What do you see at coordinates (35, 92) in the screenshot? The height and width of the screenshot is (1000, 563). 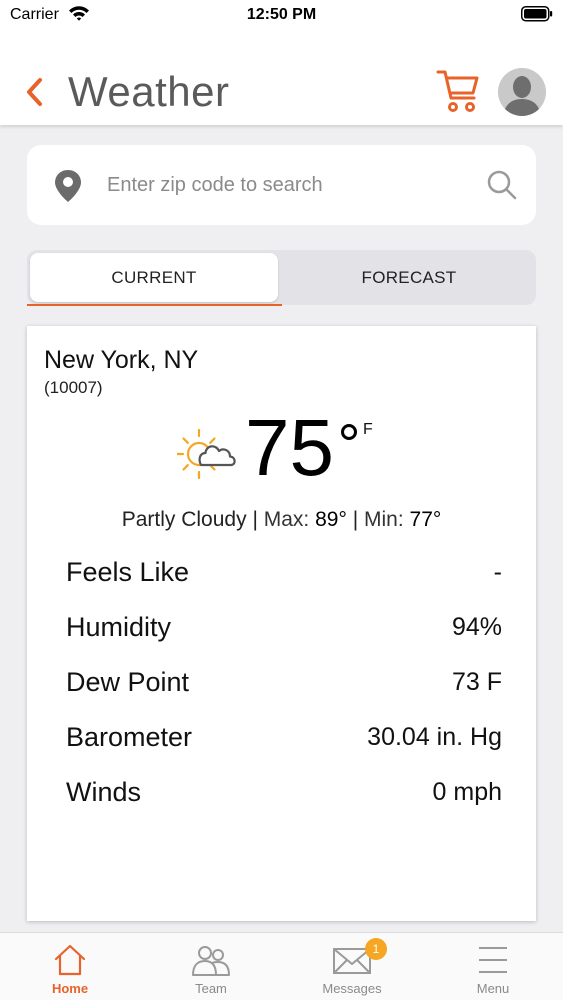 I see `back-chevron-icon` at bounding box center [35, 92].